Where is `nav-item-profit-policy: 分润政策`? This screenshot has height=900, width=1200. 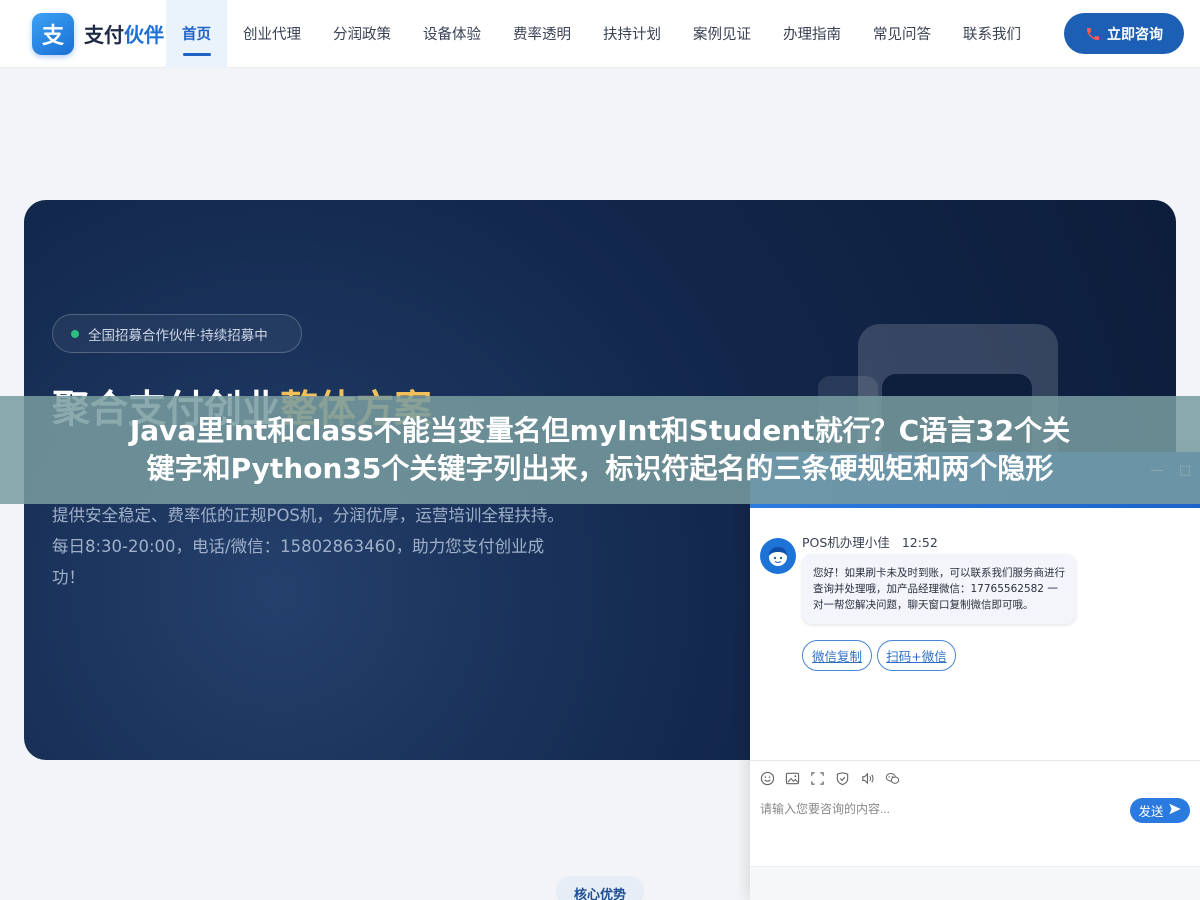
nav-item-profit-policy: 分润政策 is located at coordinates (362, 34).